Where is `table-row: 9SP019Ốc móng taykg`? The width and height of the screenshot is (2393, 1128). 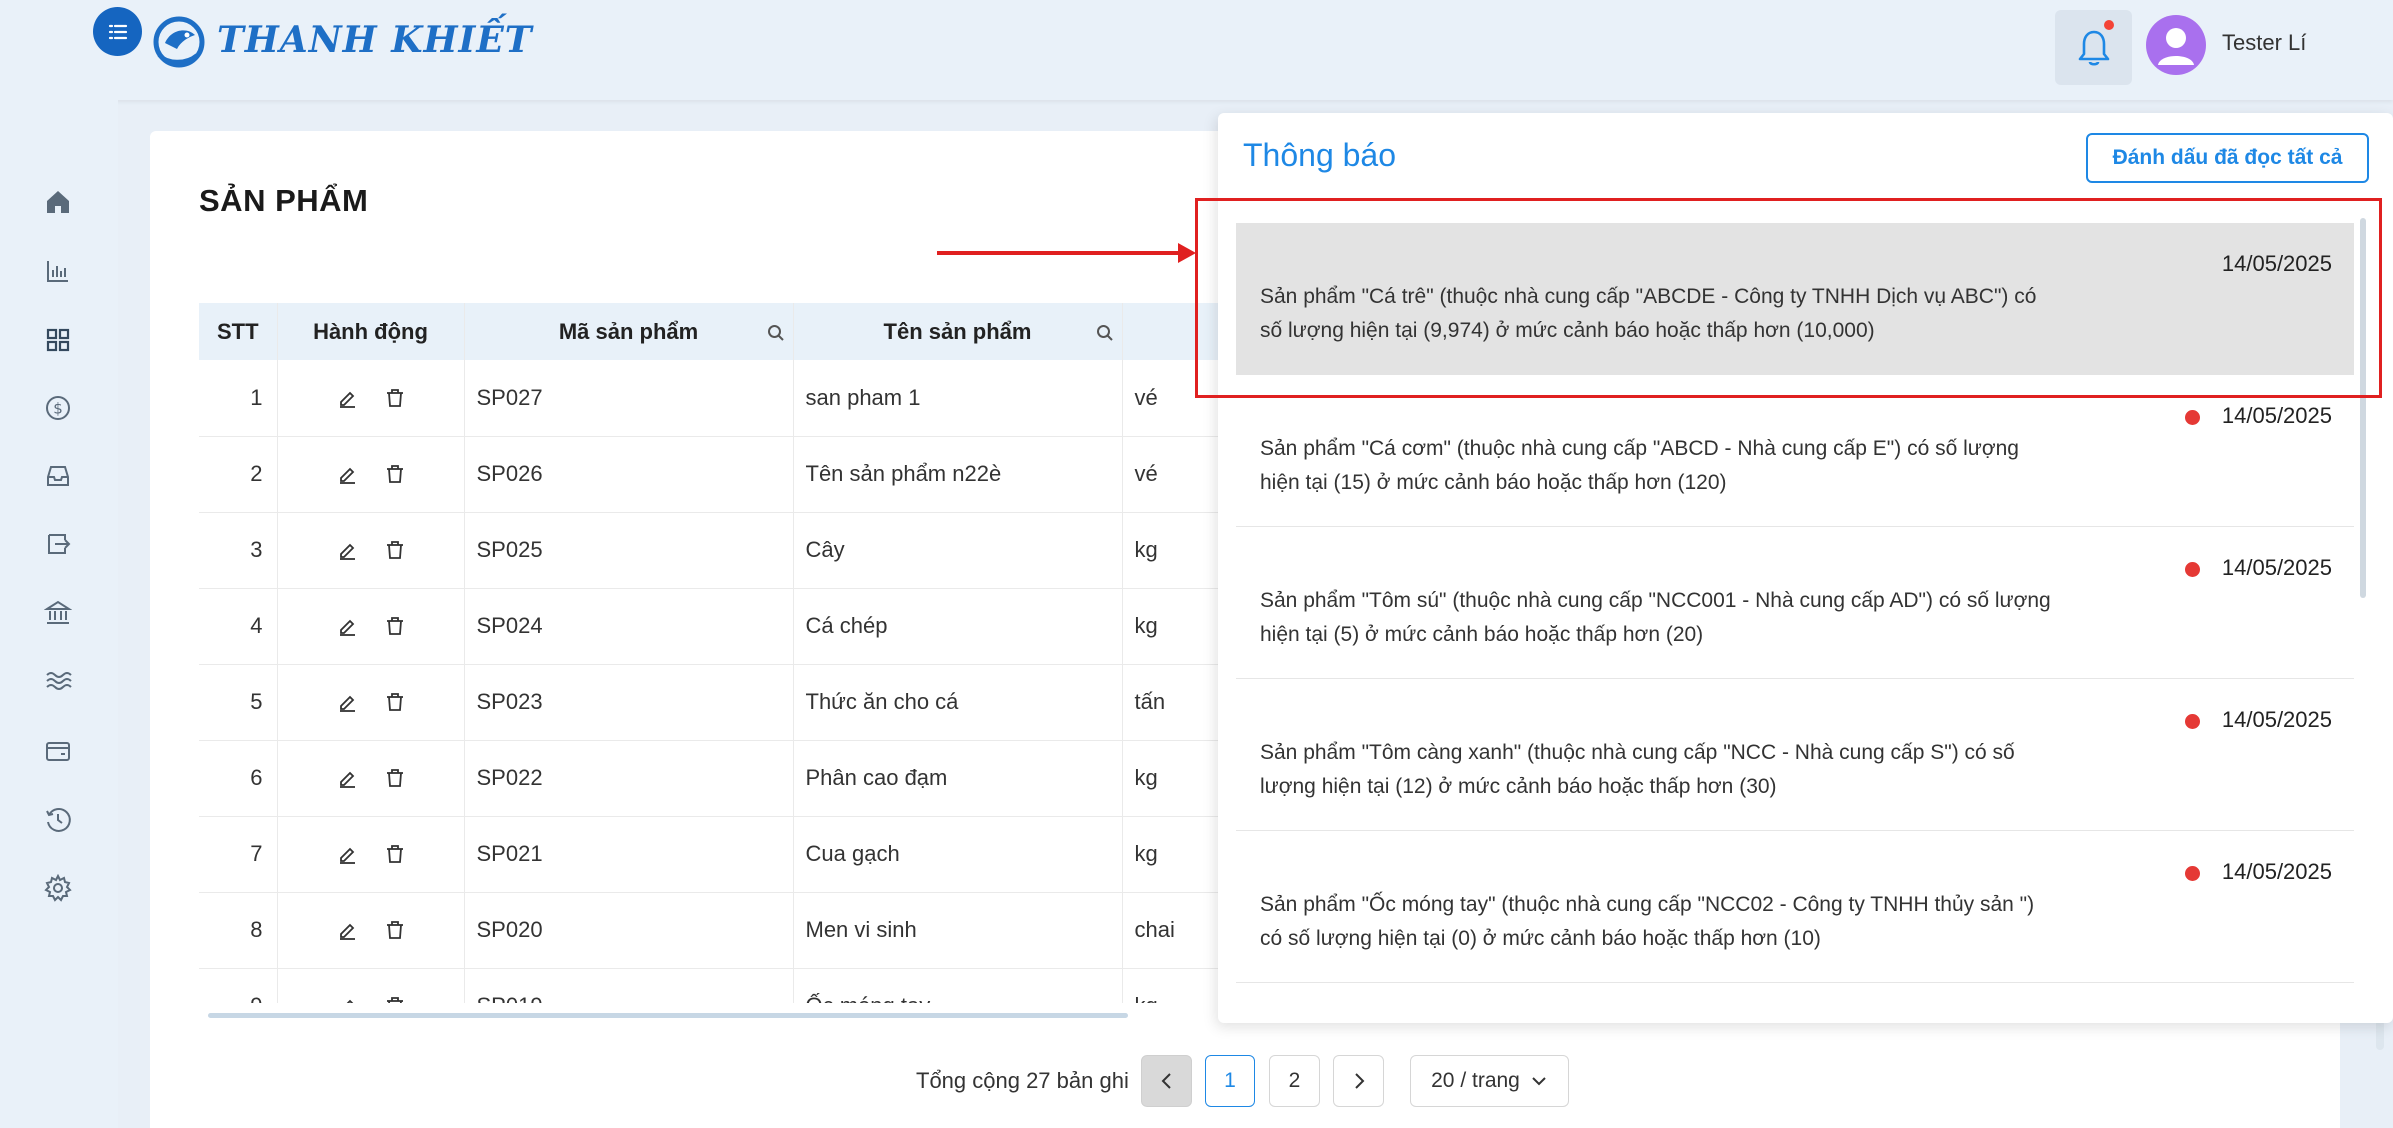 table-row: 9SP019Ốc móng taykg is located at coordinates (719, 985).